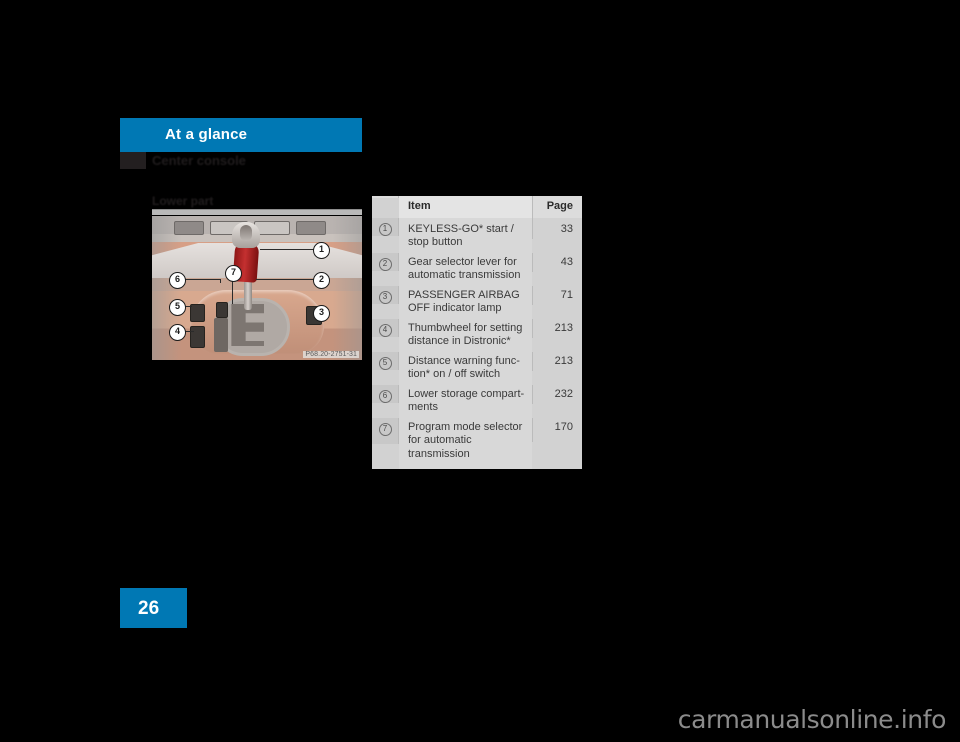 This screenshot has height=742, width=960. What do you see at coordinates (222, 310) in the screenshot?
I see `program-mode-selector` at bounding box center [222, 310].